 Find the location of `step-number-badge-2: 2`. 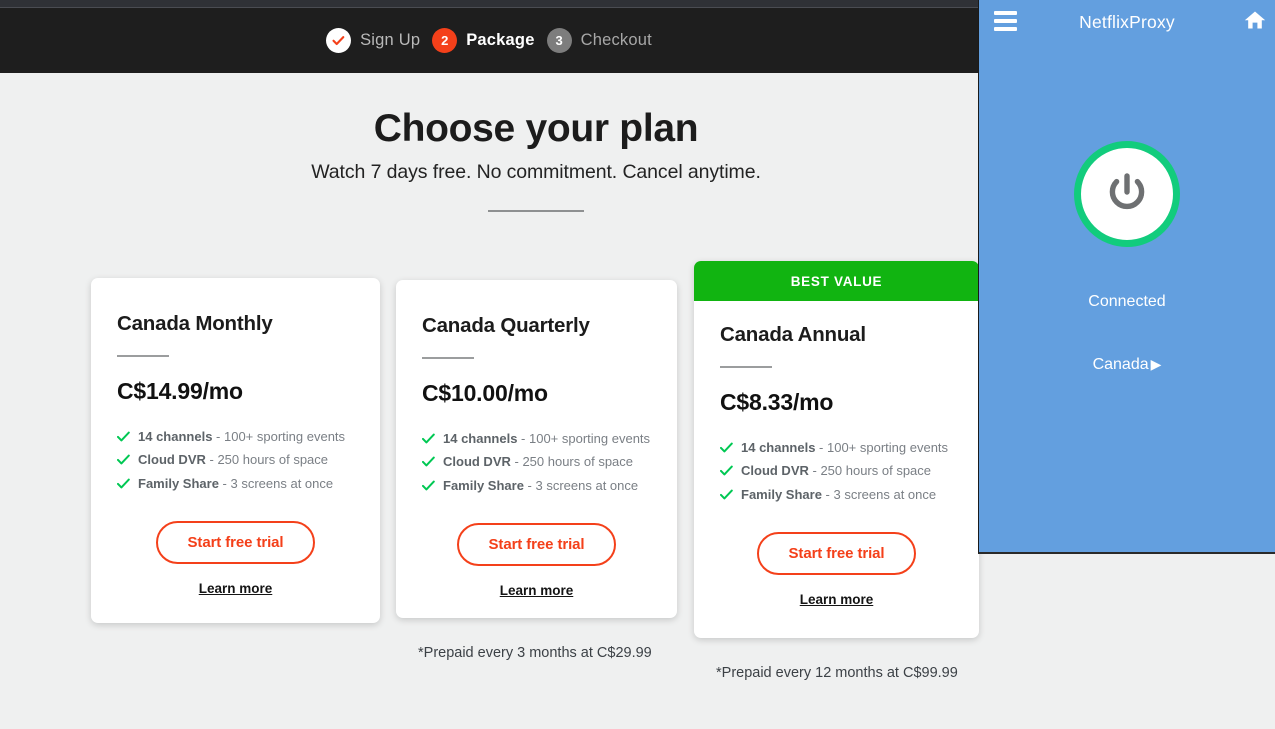

step-number-badge-2: 2 is located at coordinates (445, 40).